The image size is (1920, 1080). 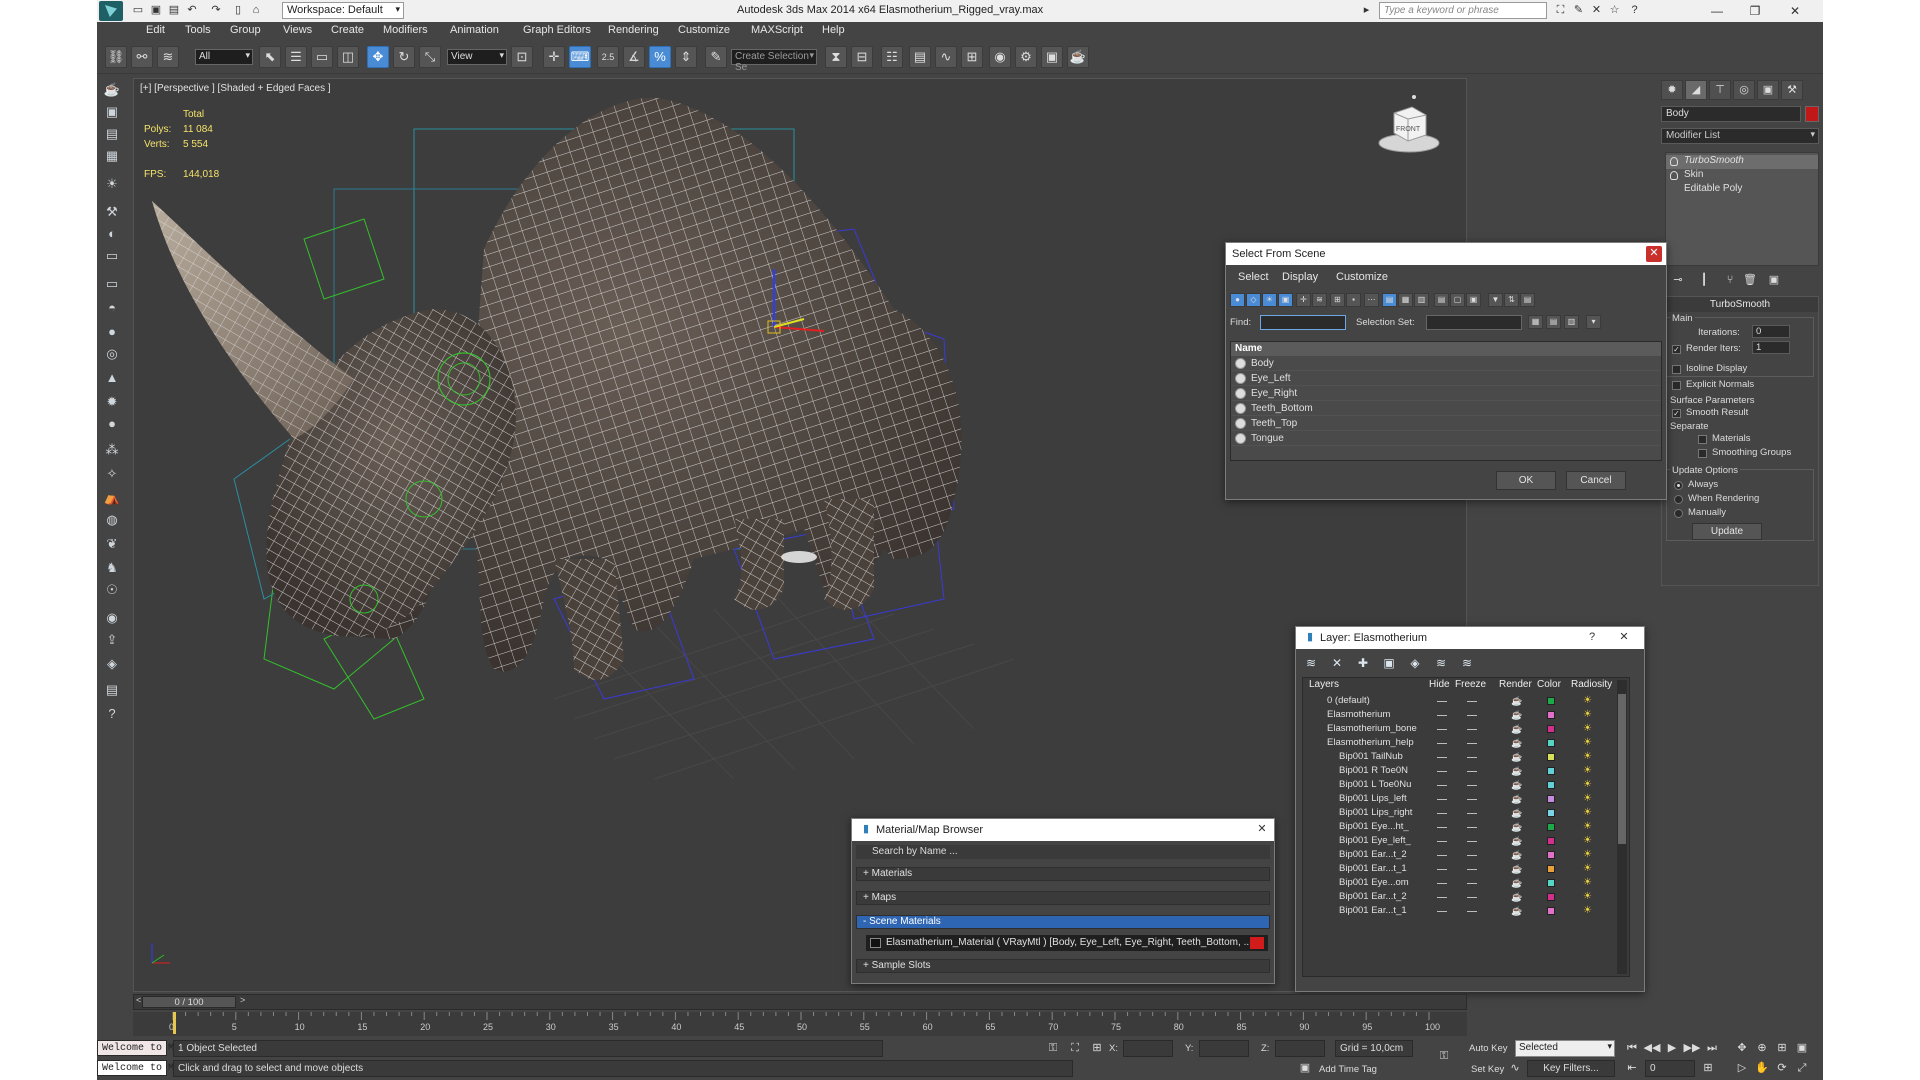 I want to click on select-in-layer-icon: ▣, so click(x=1389, y=663).